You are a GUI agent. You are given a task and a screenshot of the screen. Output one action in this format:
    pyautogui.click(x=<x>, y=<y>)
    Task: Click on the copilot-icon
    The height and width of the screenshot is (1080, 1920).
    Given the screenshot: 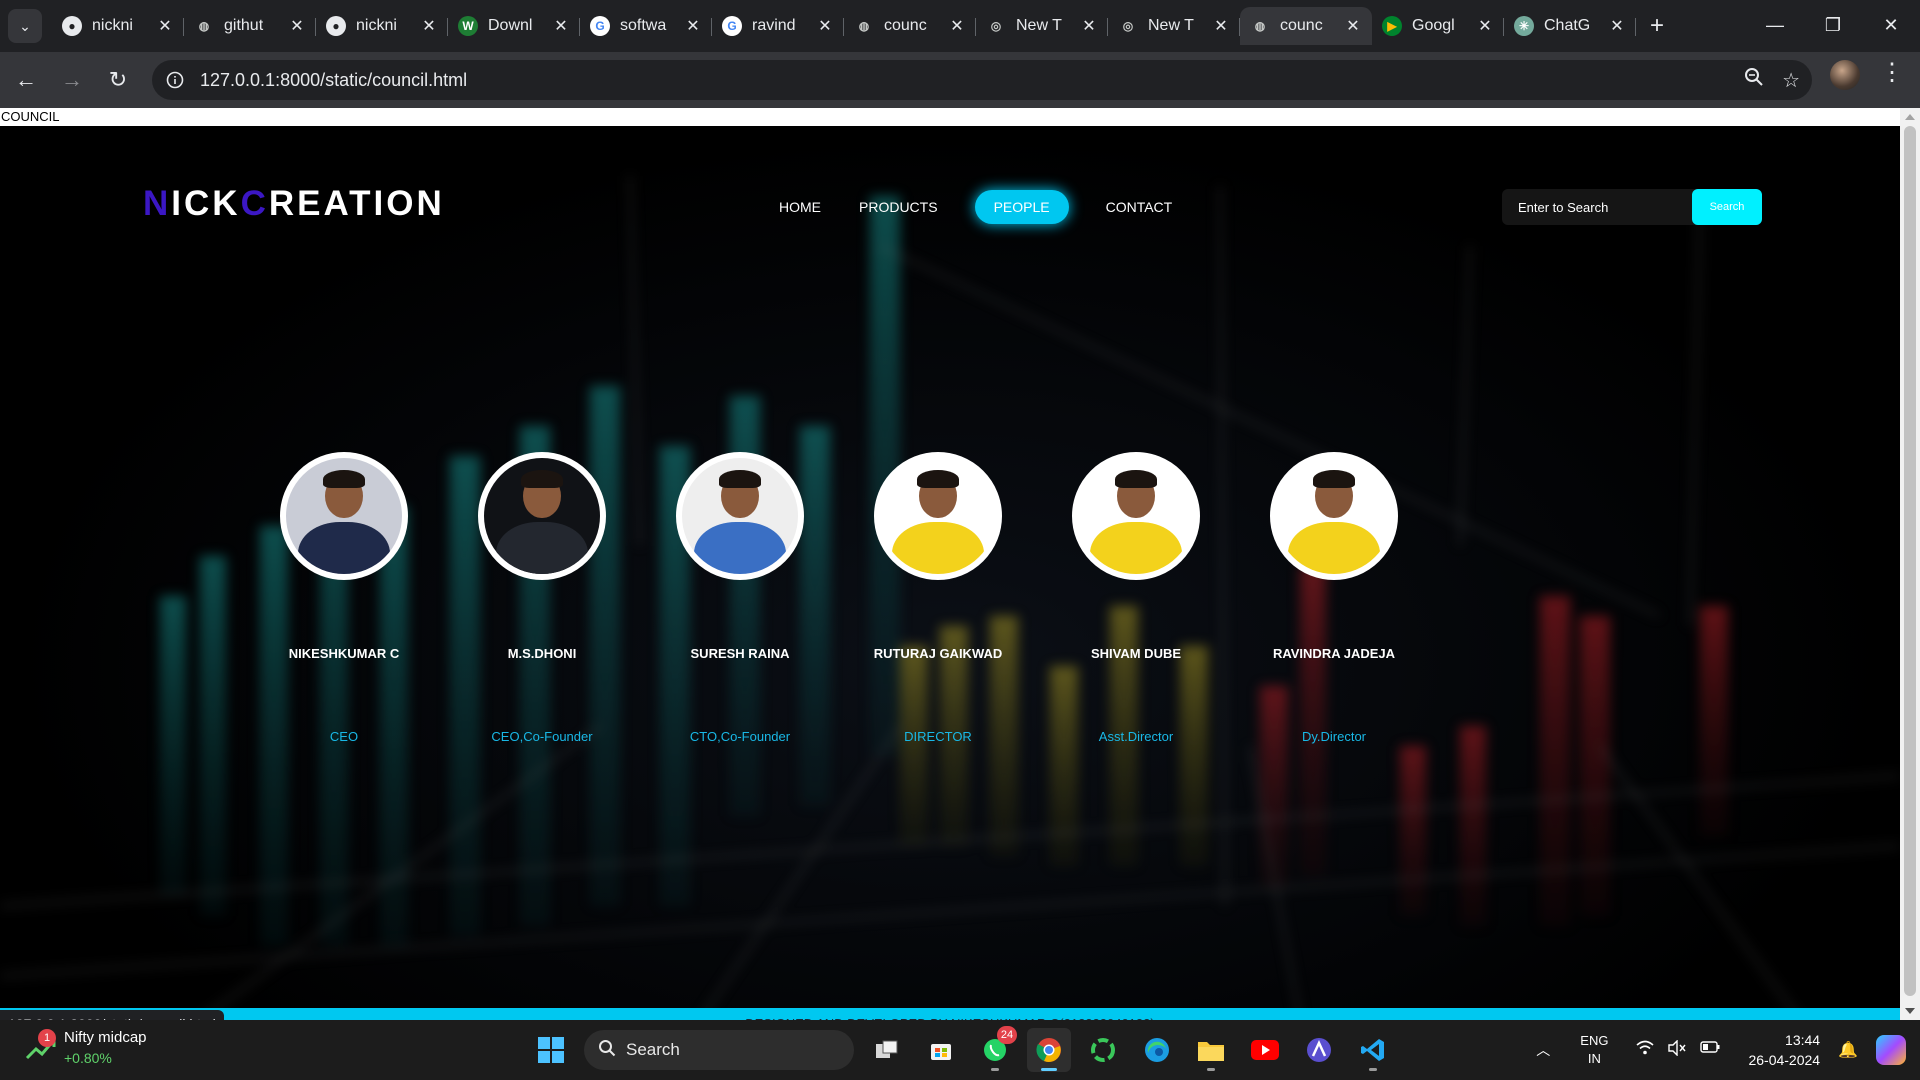 What is the action you would take?
    pyautogui.click(x=1891, y=1050)
    